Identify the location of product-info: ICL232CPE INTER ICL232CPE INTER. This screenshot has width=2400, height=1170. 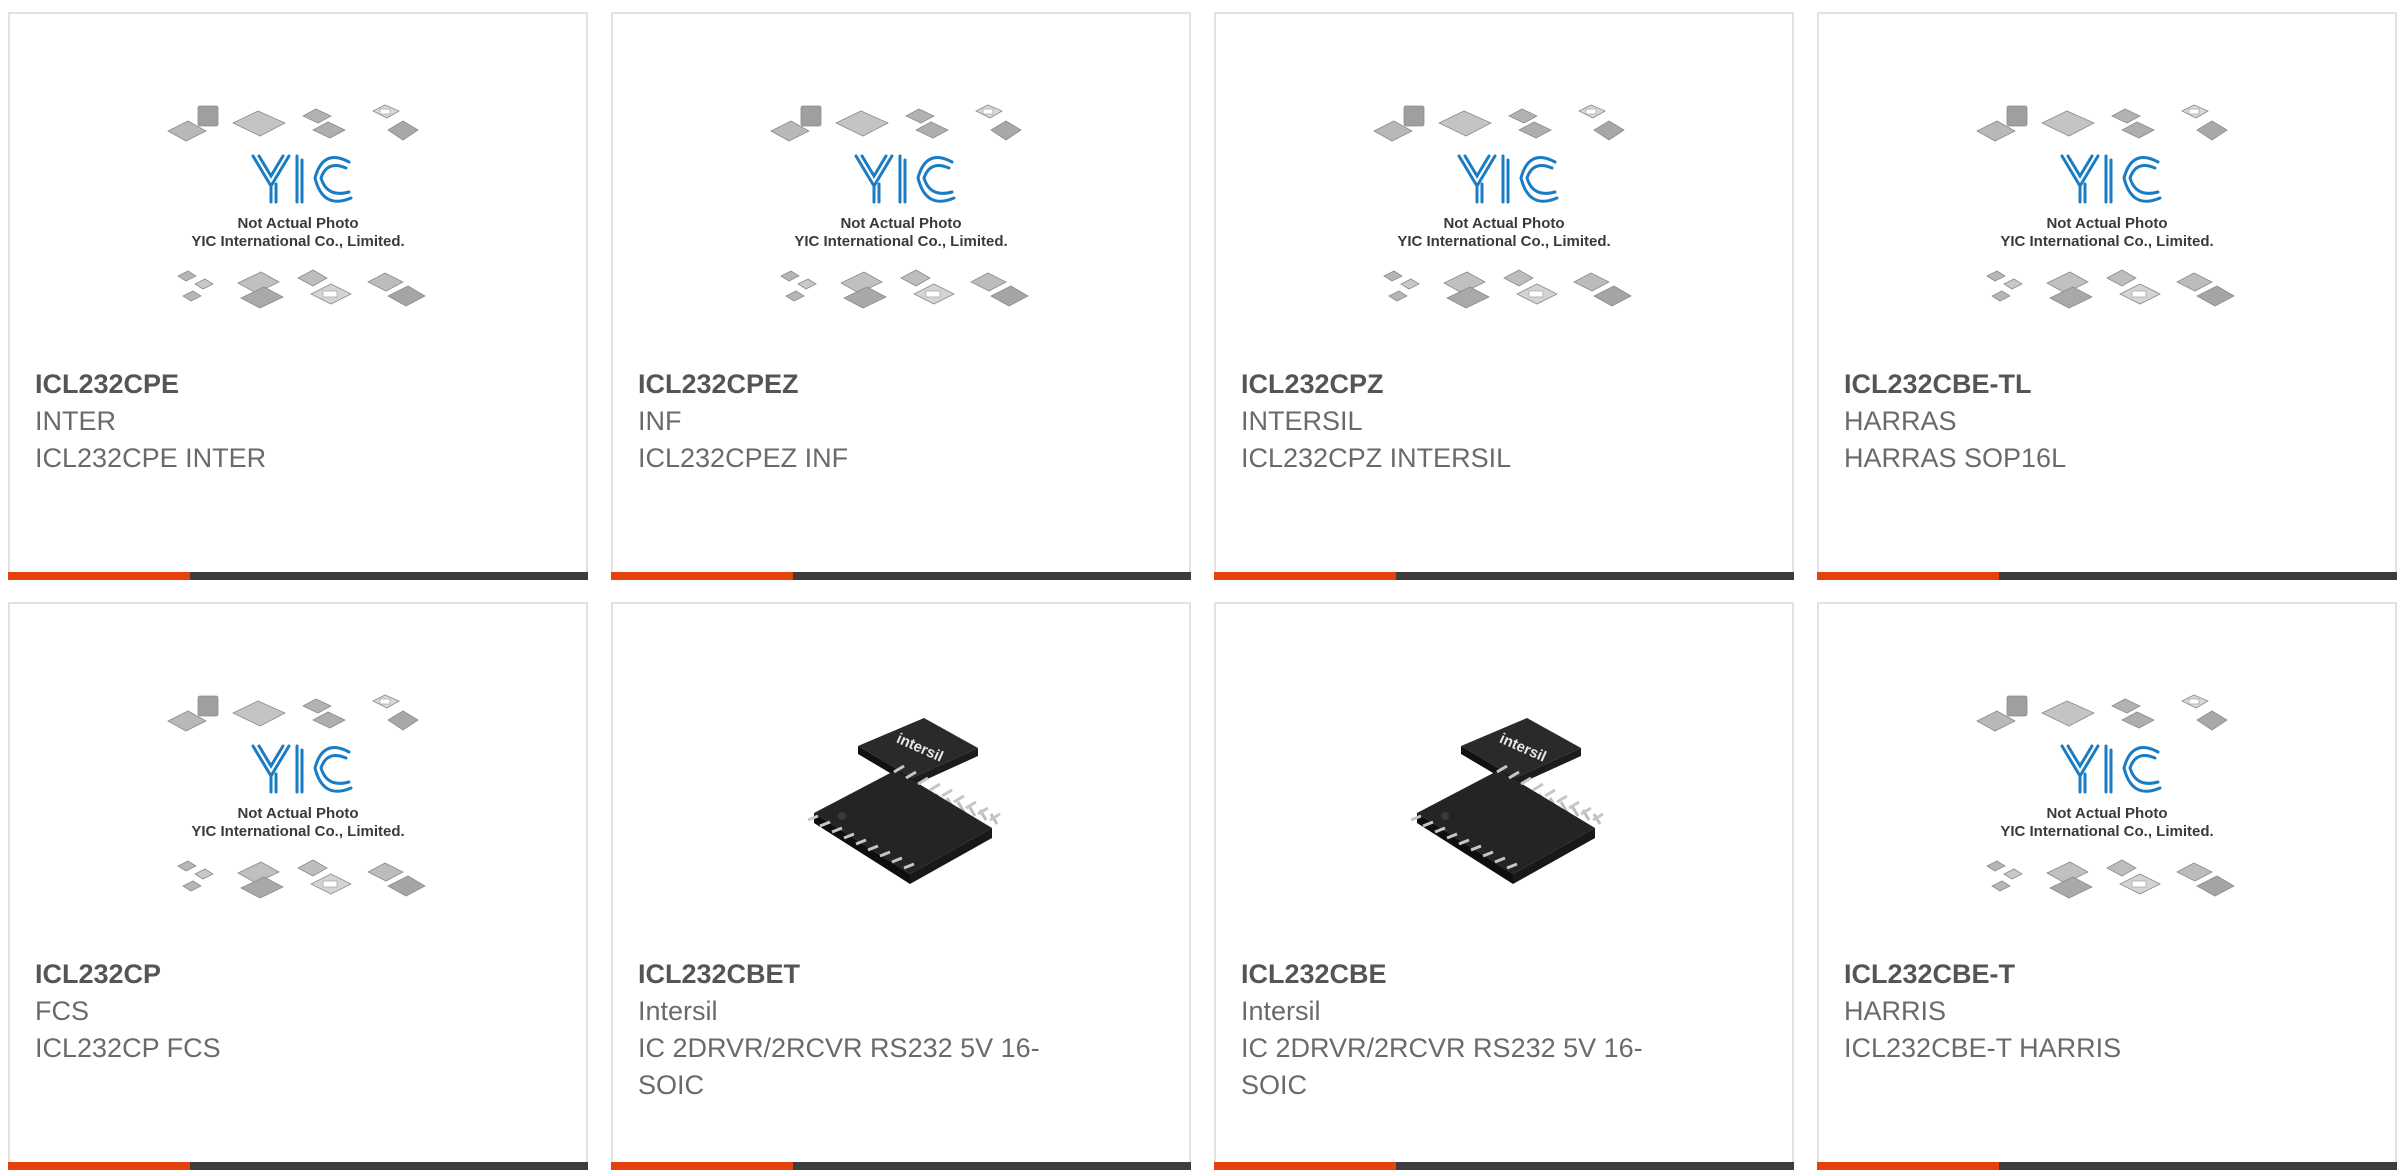
(250, 421).